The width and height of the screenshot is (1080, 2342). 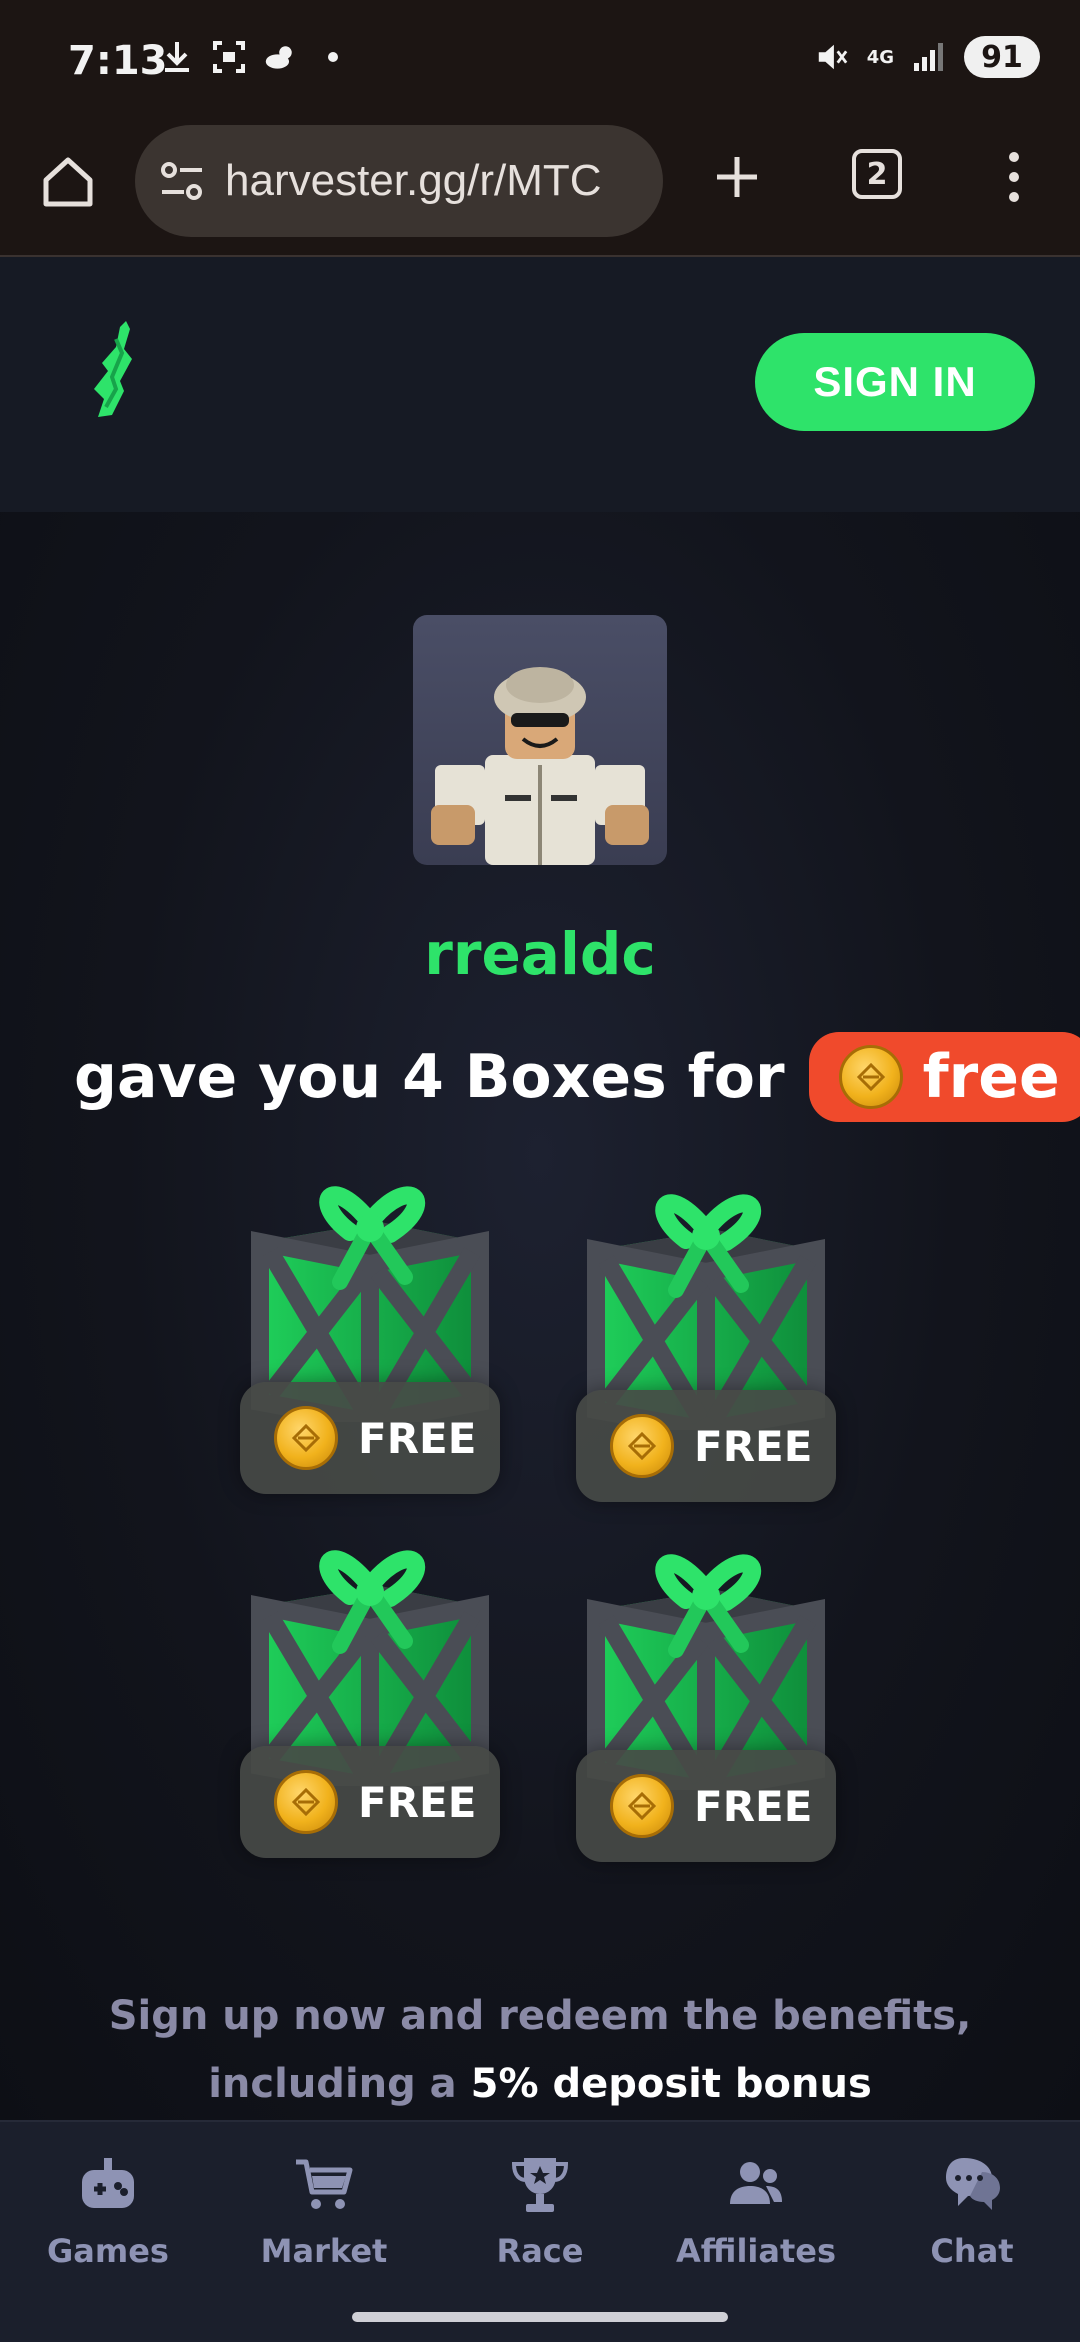 I want to click on nav-item-label: Affiliates, so click(x=756, y=2251).